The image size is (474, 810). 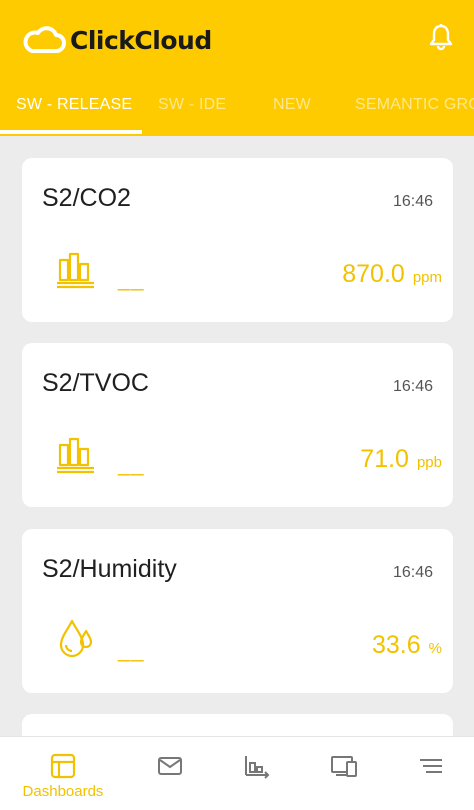 I want to click on bottom-navigation: Dashboards, so click(x=237, y=773).